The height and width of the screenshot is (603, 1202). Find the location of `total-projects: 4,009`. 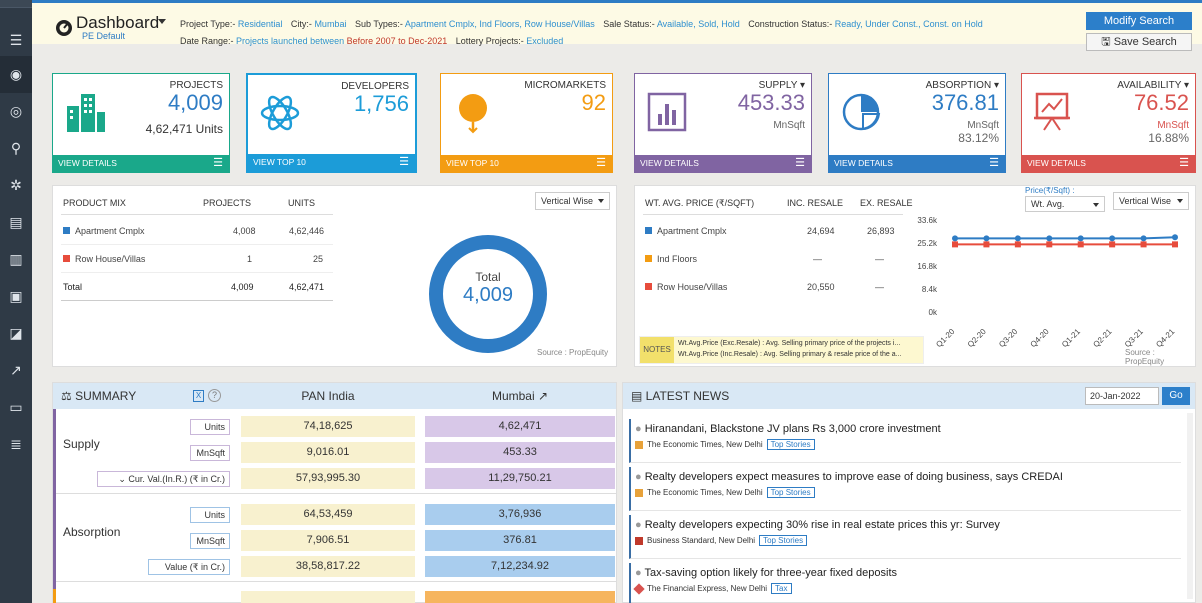

total-projects: 4,009 is located at coordinates (242, 287).